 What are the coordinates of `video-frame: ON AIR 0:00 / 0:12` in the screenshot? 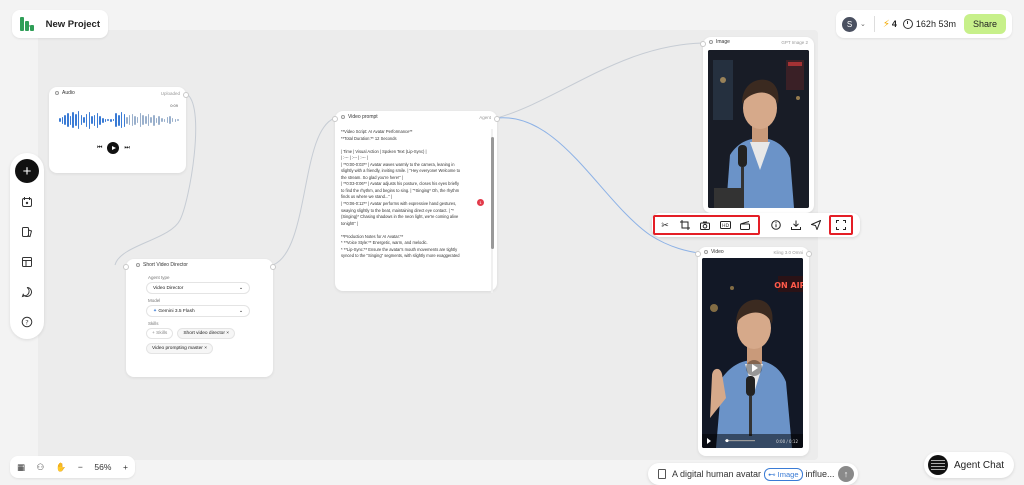 It's located at (752, 353).